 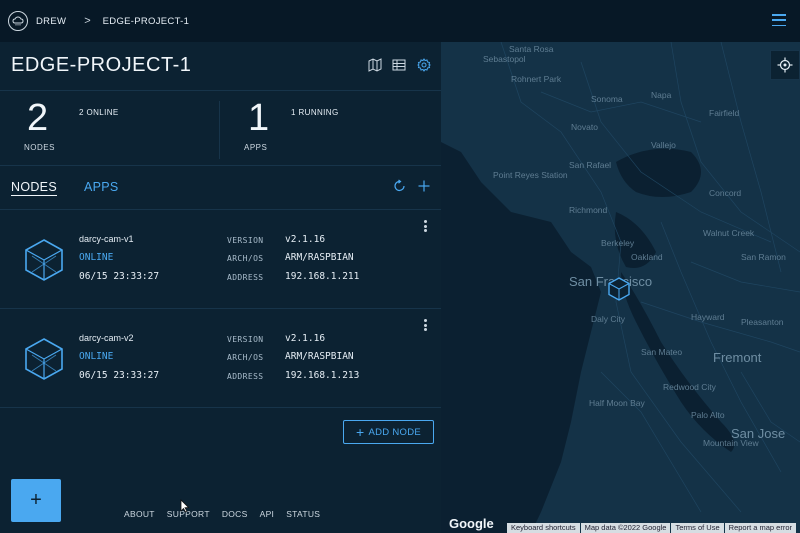 I want to click on refresh-icon, so click(x=400, y=186).